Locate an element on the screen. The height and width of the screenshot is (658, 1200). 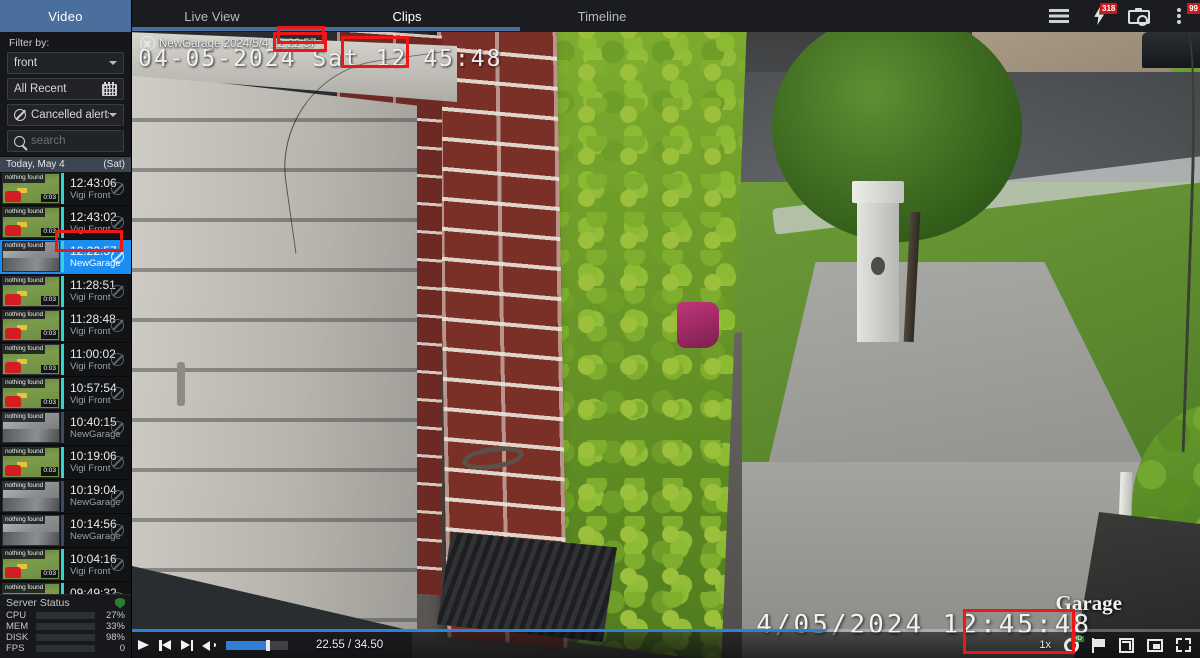
clip-time: 11:28:48 is located at coordinates (93, 319).